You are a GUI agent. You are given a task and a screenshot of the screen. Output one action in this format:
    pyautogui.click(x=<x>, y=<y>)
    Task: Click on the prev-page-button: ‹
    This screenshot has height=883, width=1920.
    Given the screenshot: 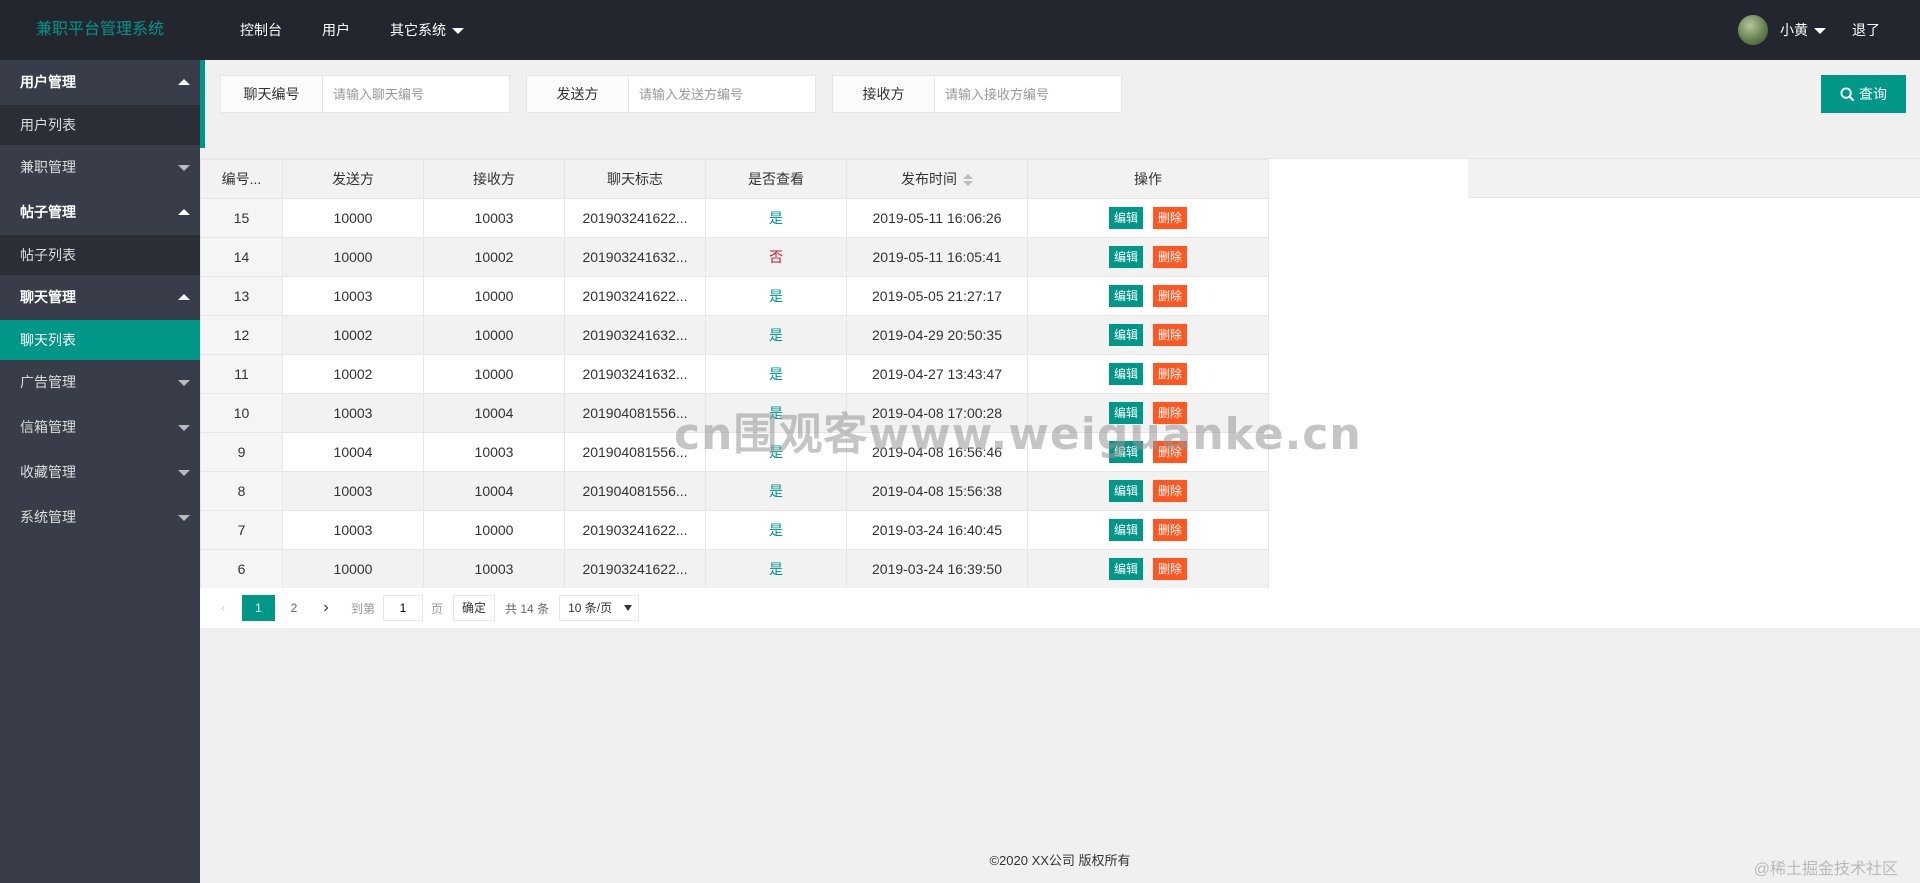 What is the action you would take?
    pyautogui.click(x=223, y=608)
    